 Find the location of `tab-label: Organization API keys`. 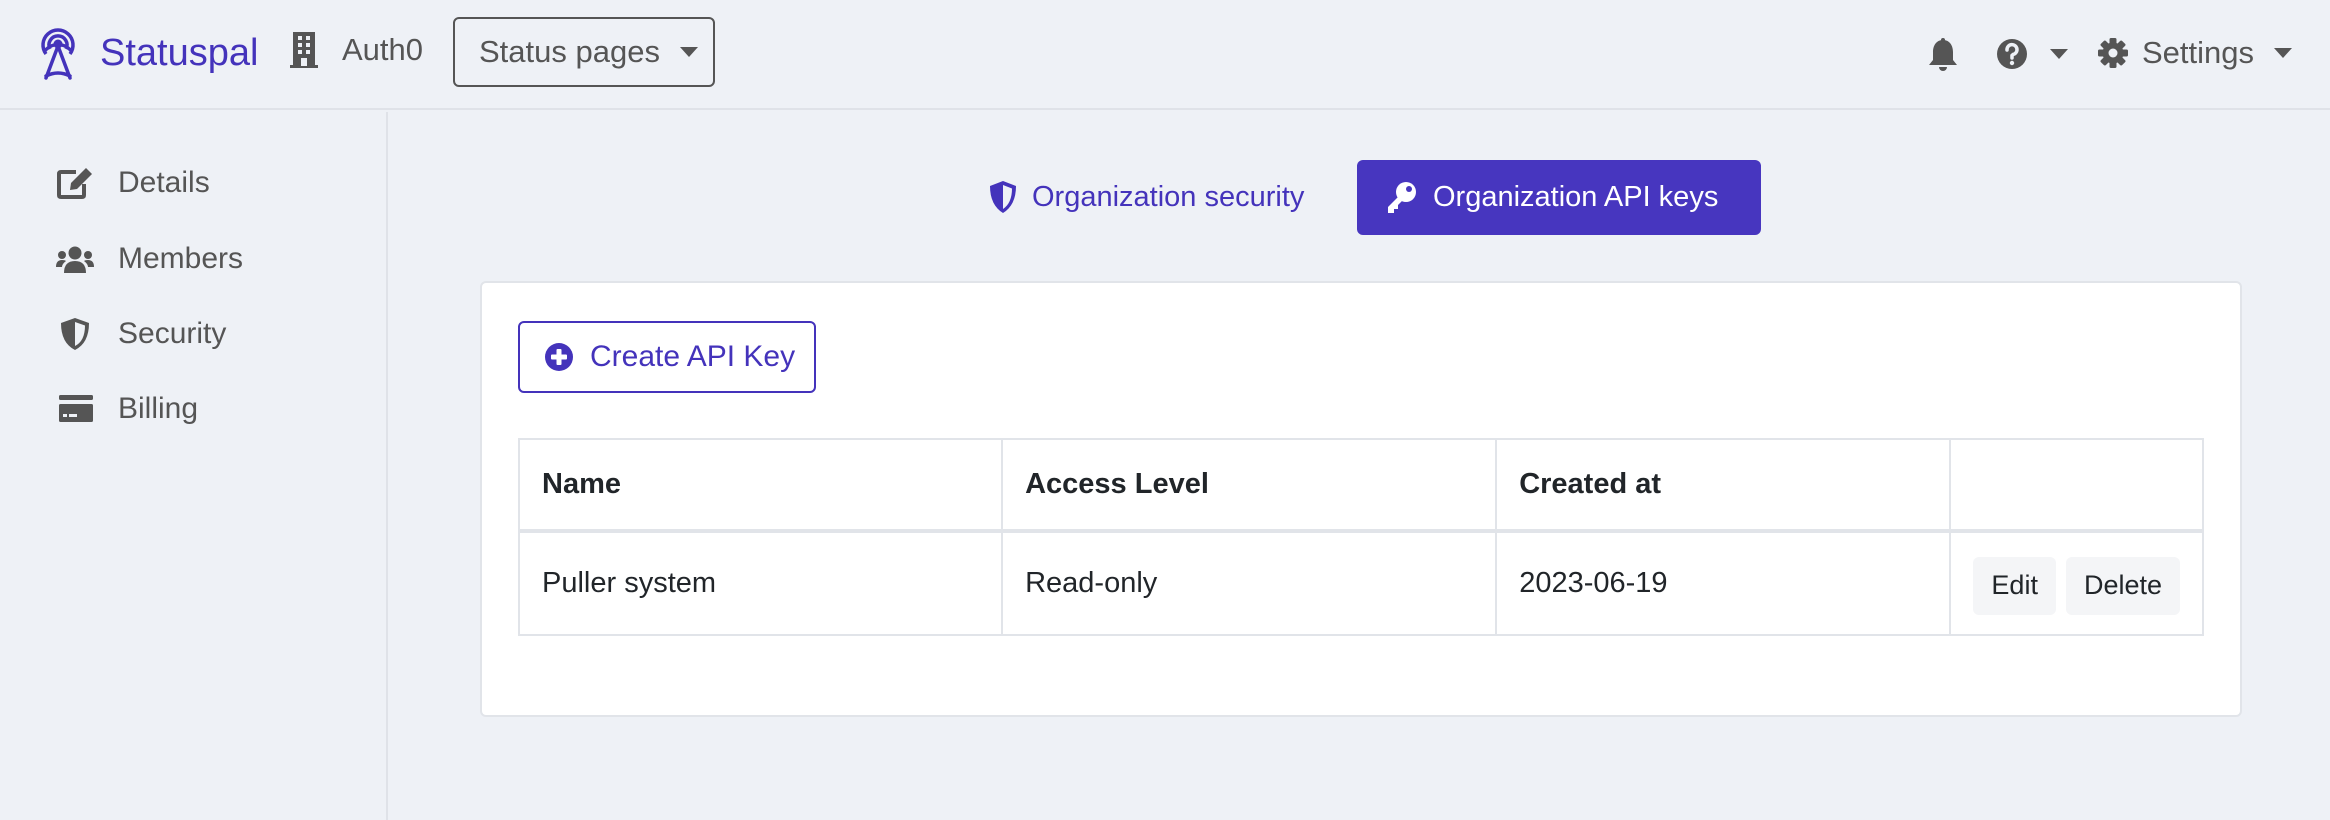

tab-label: Organization API keys is located at coordinates (1576, 197).